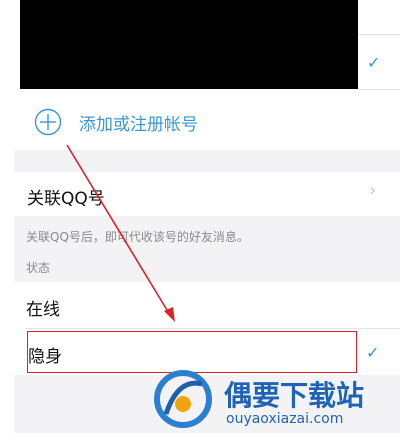 The image size is (400, 433). What do you see at coordinates (294, 395) in the screenshot?
I see `watermark-brand: 偶要下载站` at bounding box center [294, 395].